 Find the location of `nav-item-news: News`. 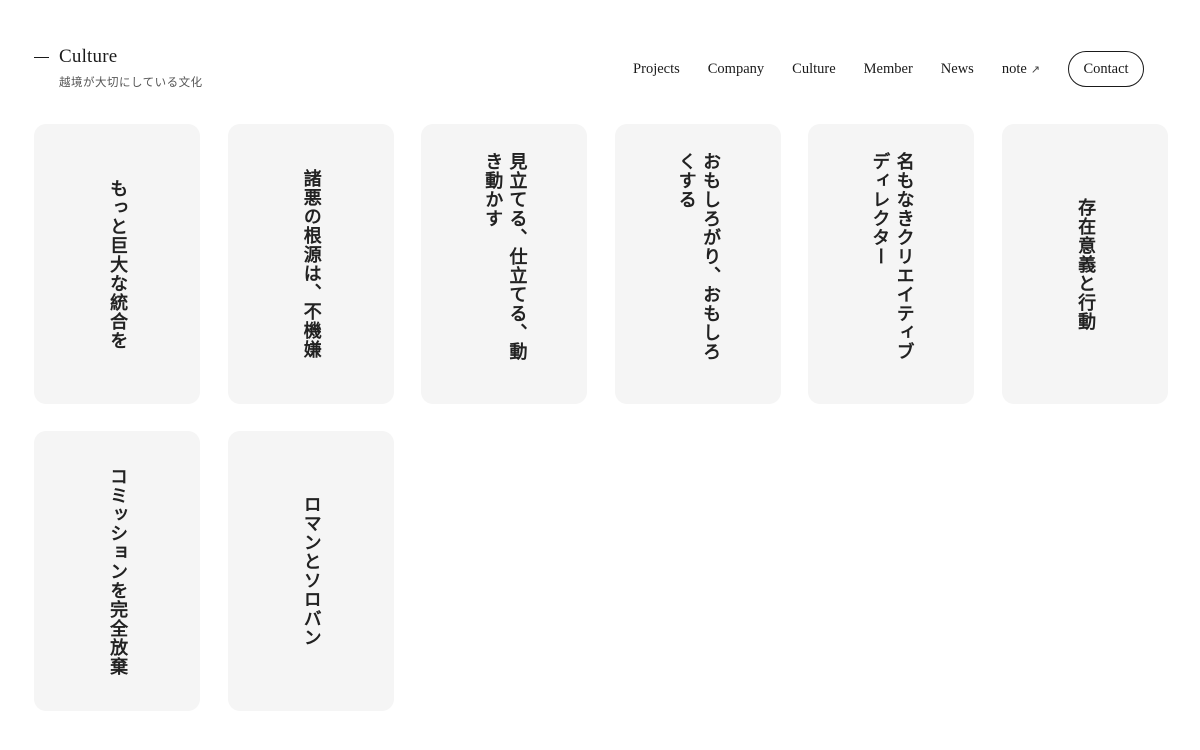

nav-item-news: News is located at coordinates (957, 69).